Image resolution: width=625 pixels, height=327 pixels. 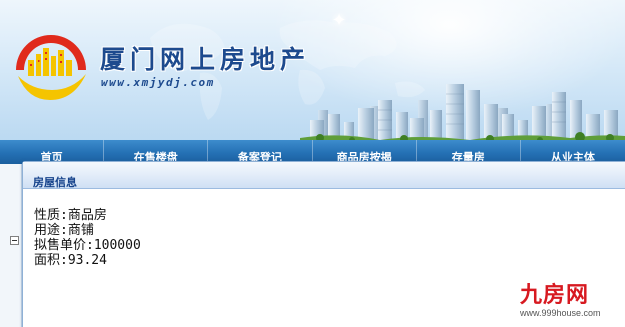 I want to click on unit-price-line: 拟售单价:100000, so click(x=87, y=245).